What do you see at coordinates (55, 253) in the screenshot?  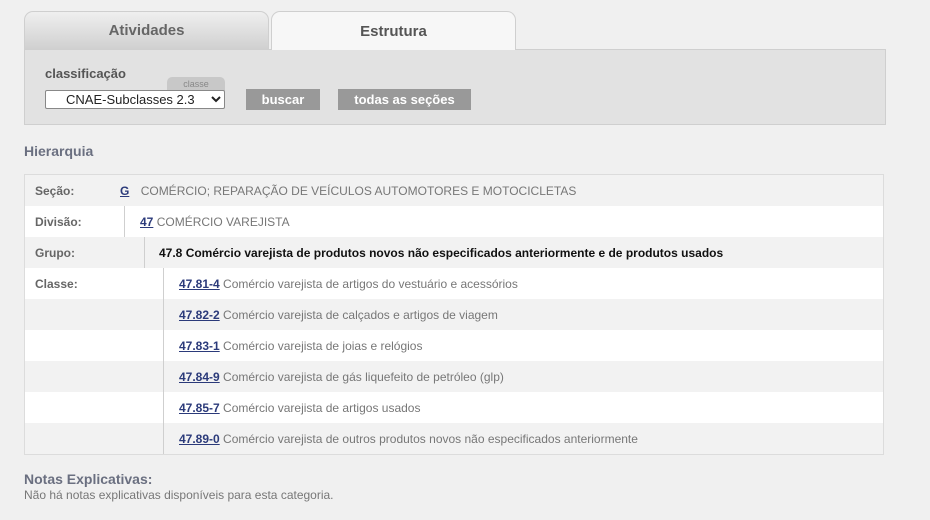 I see `grupo-label: Grupo:` at bounding box center [55, 253].